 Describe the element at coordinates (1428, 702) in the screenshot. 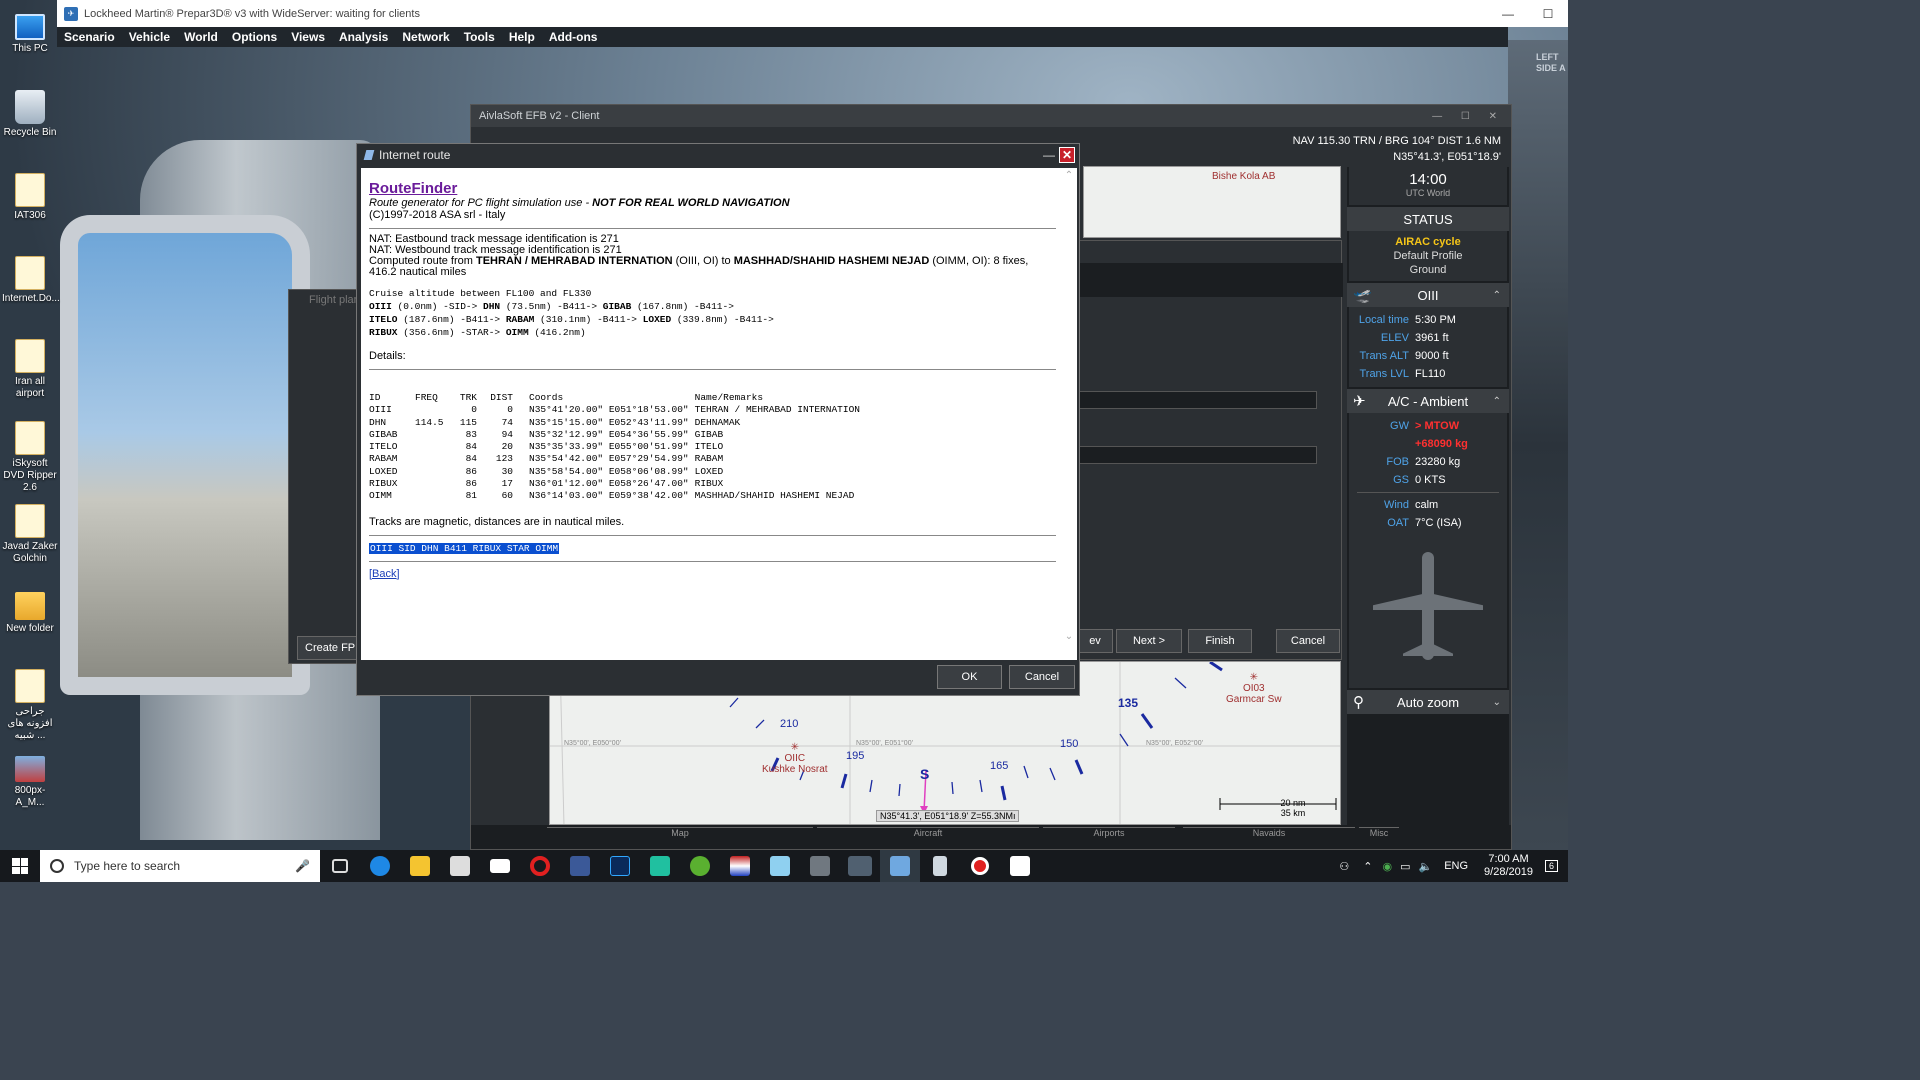

I see `auto-zoom-selector: ⚲ Auto zoom ⌄` at that location.